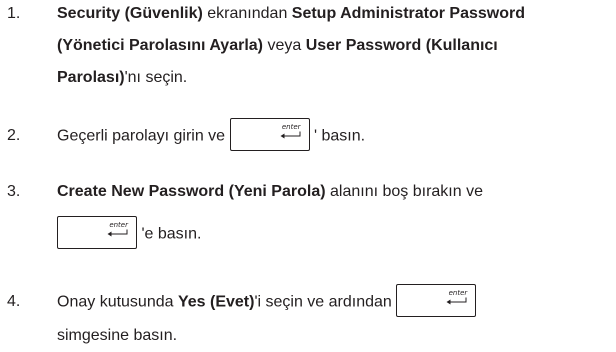 The width and height of the screenshot is (616, 352). What do you see at coordinates (130, 13) in the screenshot?
I see `security-menu-name: Security (Güvenlik)` at bounding box center [130, 13].